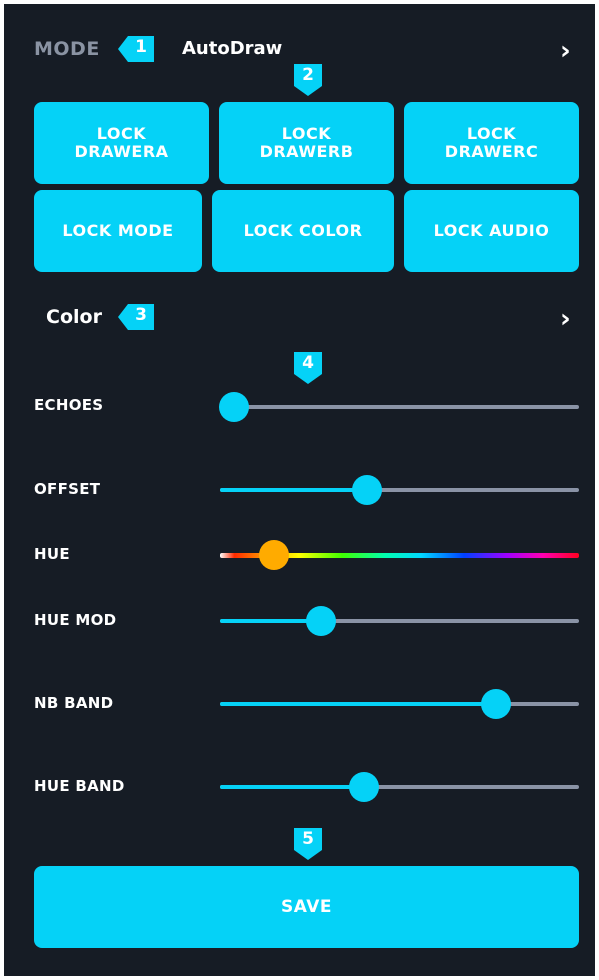 The height and width of the screenshot is (980, 599). What do you see at coordinates (308, 368) in the screenshot?
I see `callout-marker-4: 4` at bounding box center [308, 368].